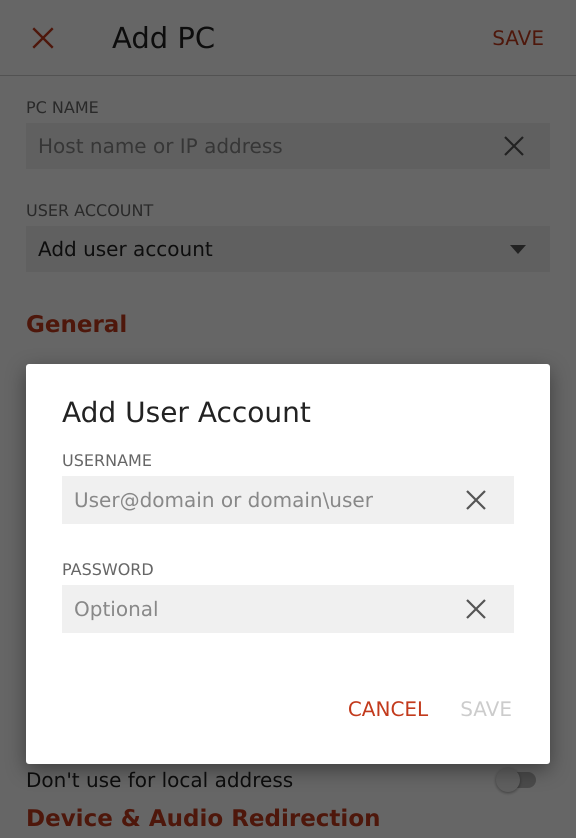 This screenshot has height=838, width=576. What do you see at coordinates (108, 569) in the screenshot?
I see `field-label: PASSWORD` at bounding box center [108, 569].